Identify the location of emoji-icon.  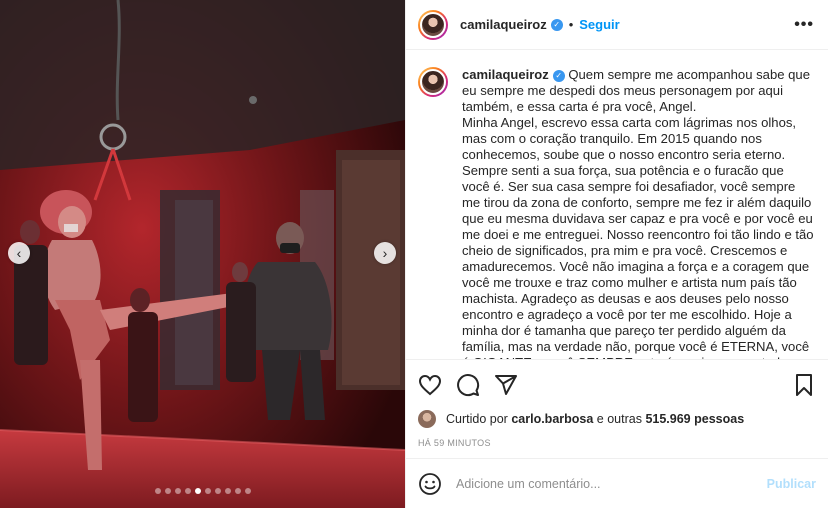
(430, 484).